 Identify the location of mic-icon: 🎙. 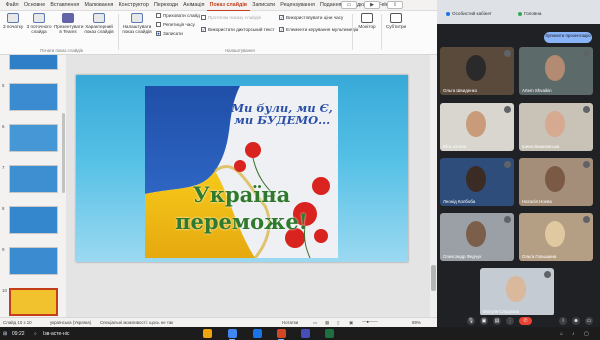
(471, 321).